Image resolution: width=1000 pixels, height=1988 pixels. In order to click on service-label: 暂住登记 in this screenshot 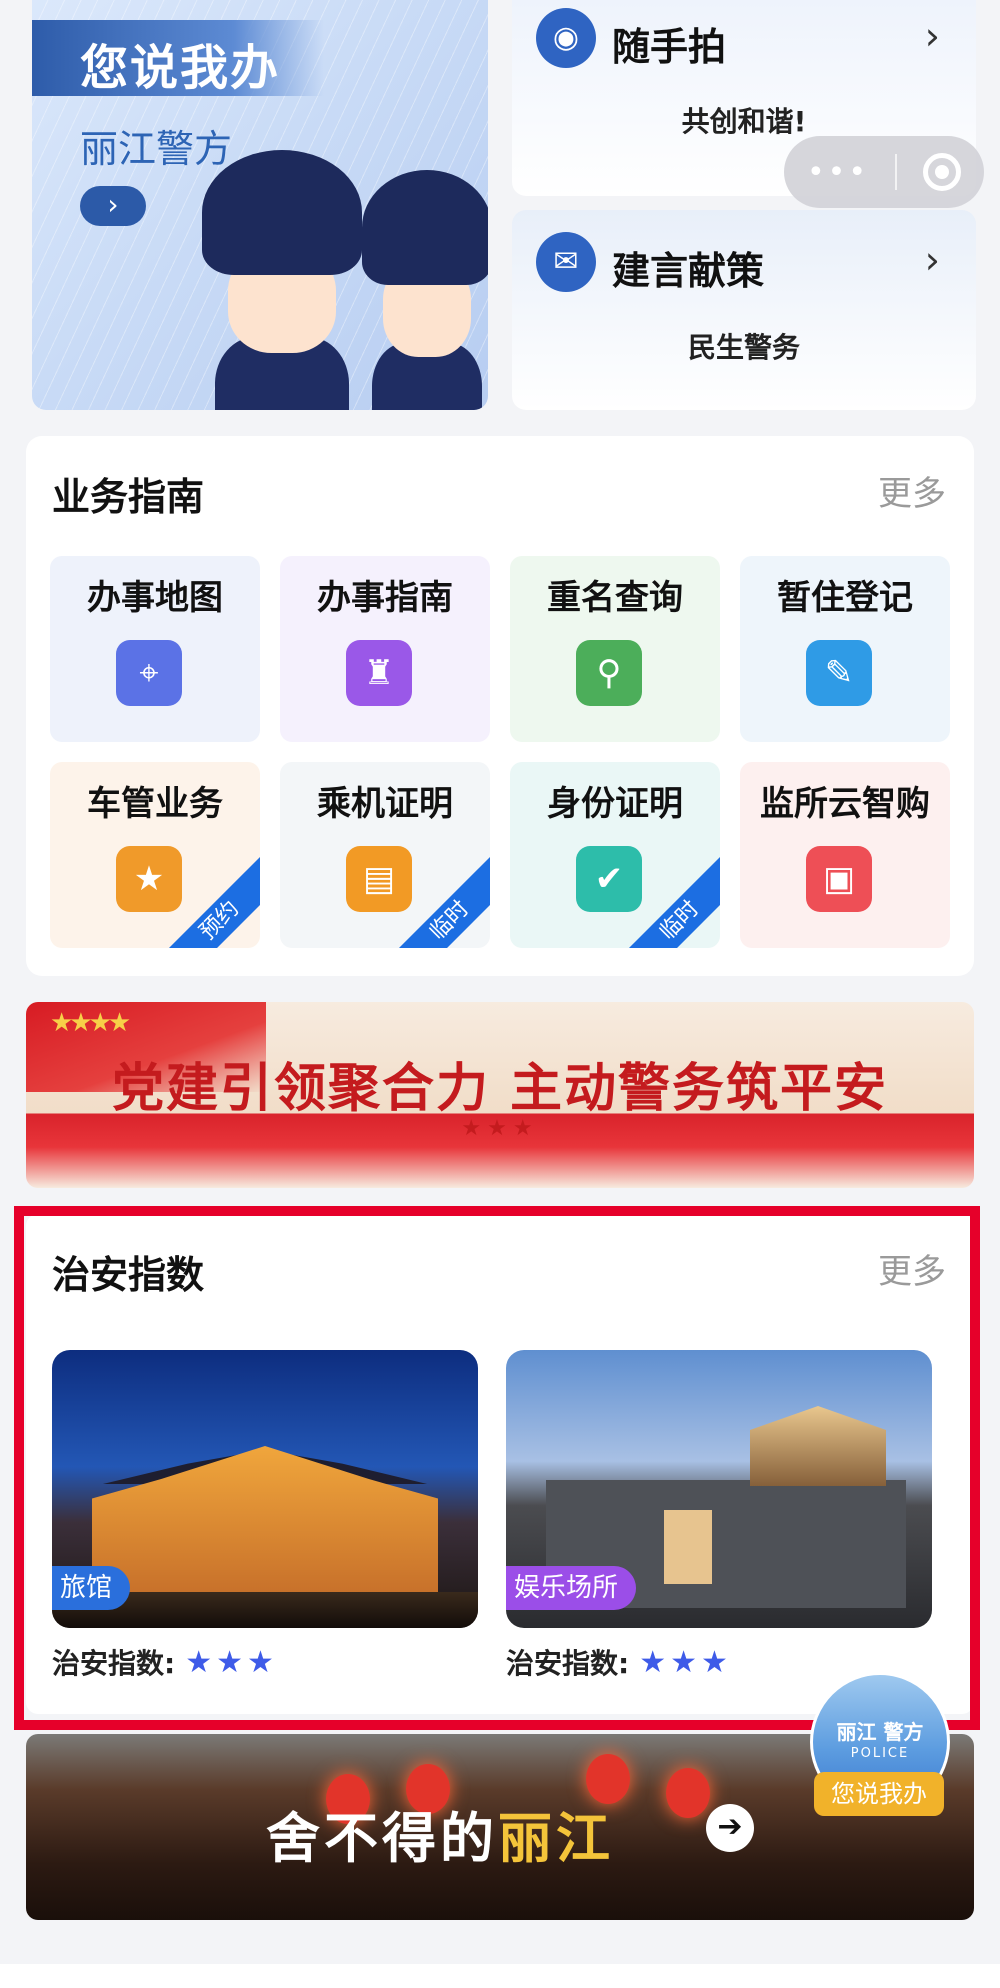, I will do `click(845, 598)`.